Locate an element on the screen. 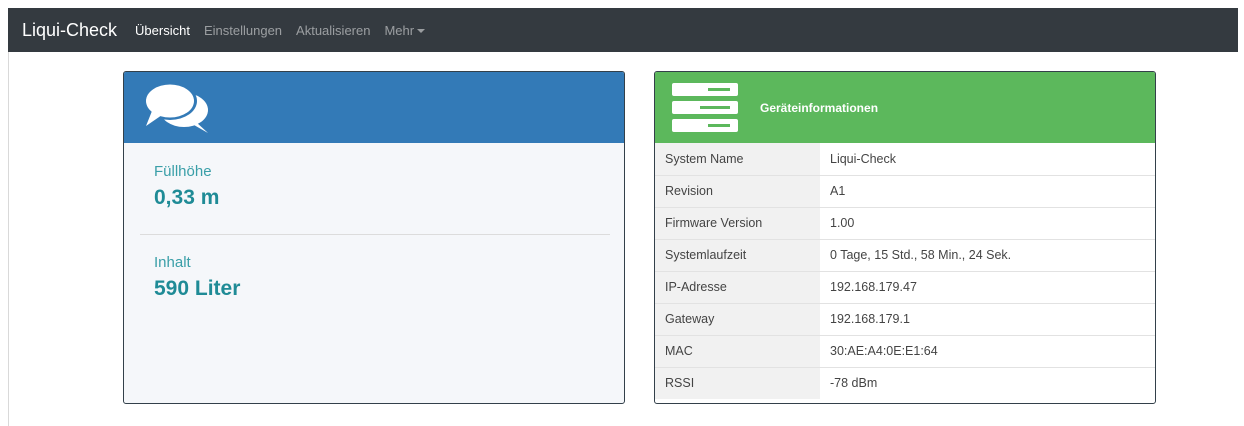  device-info-header: Geräteinformationen is located at coordinates (905, 107).